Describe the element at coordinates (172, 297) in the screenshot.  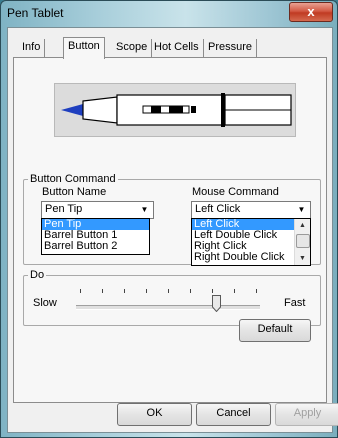
I see `double-click-speed-group: Do` at that location.